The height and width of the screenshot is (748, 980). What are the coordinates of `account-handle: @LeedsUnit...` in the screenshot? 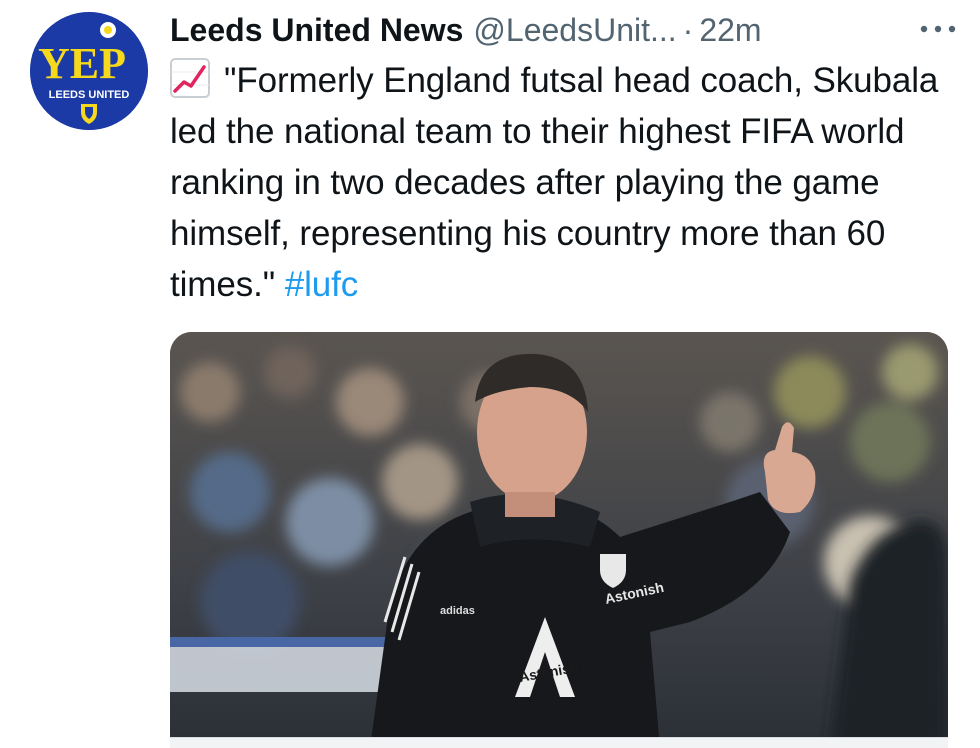 It's located at (574, 30).